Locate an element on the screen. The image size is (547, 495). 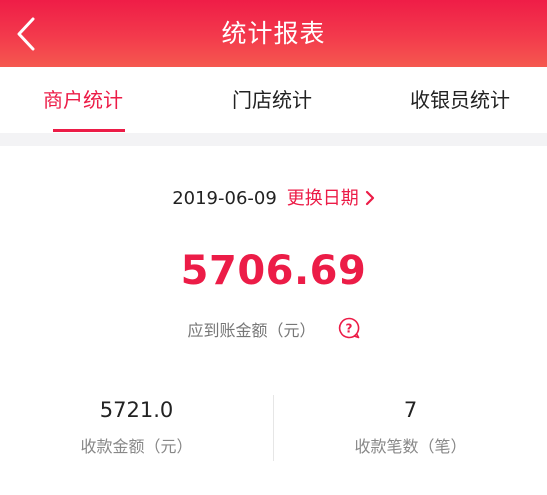
stat-label: 收款笔数（笔） is located at coordinates (410, 446).